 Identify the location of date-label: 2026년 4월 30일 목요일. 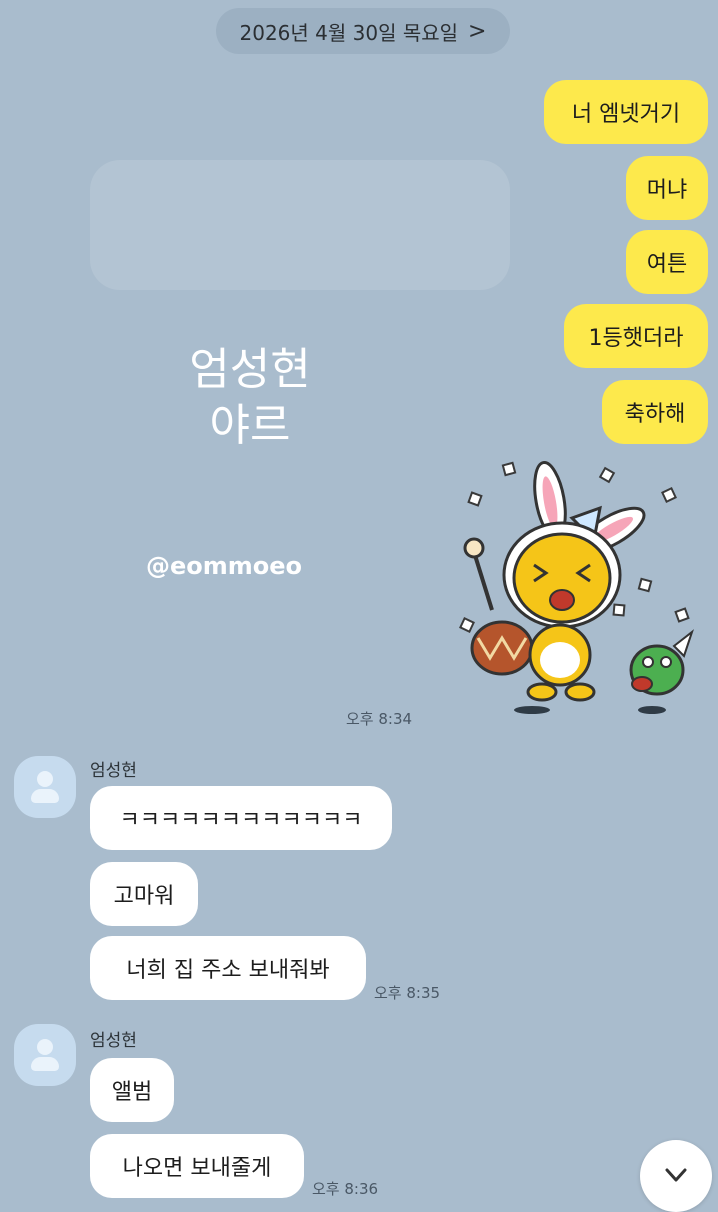
(349, 32).